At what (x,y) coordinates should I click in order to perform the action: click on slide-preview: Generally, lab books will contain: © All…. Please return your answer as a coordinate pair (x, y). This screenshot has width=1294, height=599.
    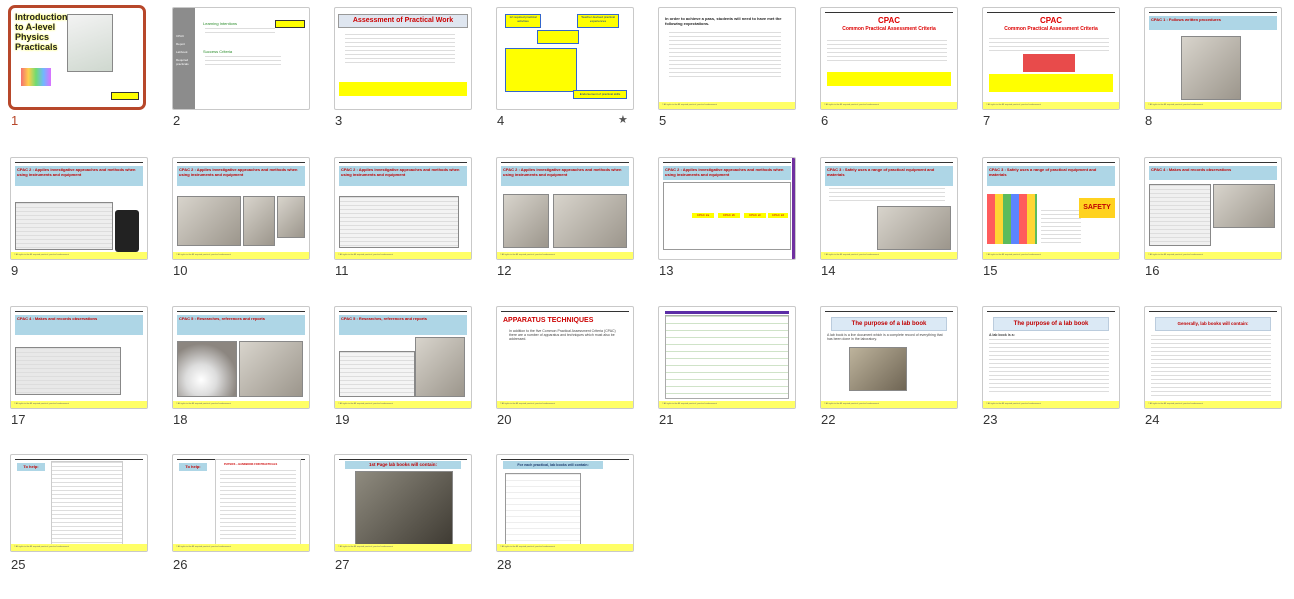
    Looking at the image, I should click on (1213, 357).